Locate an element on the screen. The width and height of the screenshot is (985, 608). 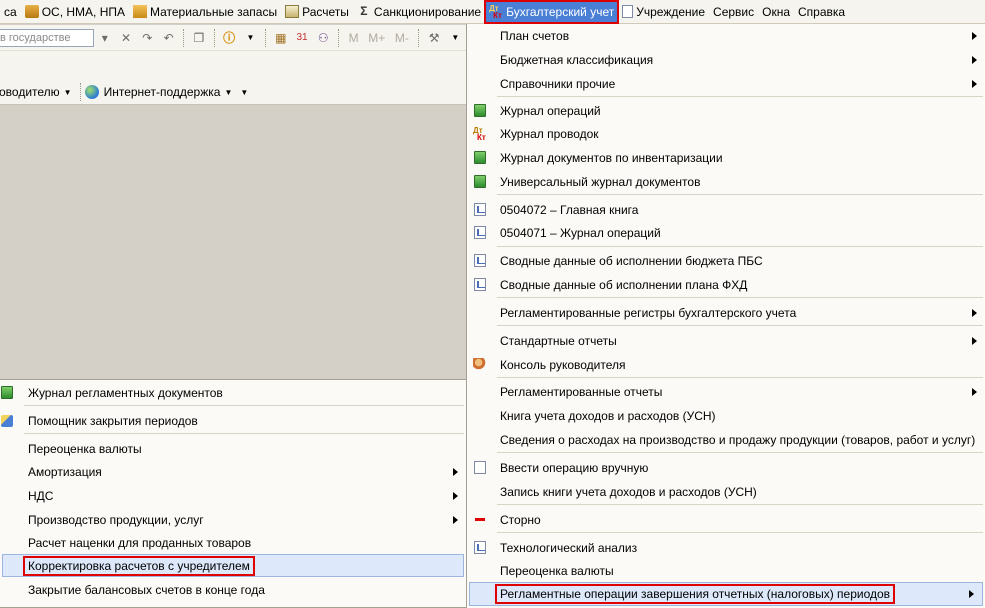
menu-item: Сводные данные об исполнении бюджета ПБС is located at coordinates (726, 260).